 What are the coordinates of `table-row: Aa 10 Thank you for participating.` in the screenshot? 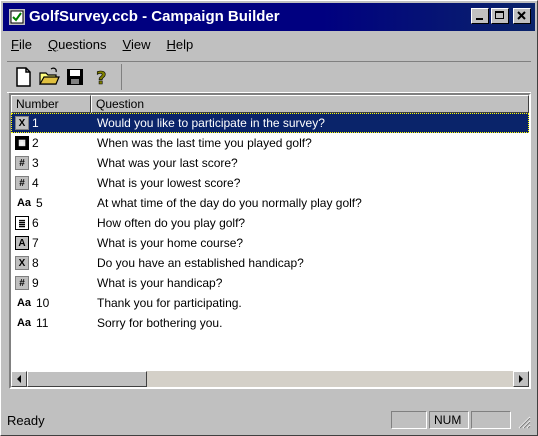 It's located at (270, 303).